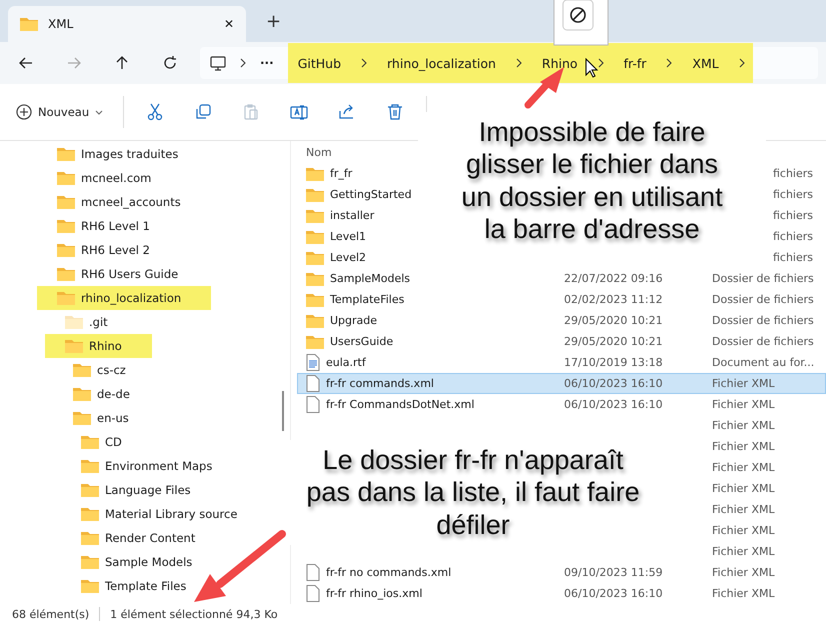  Describe the element at coordinates (274, 21) in the screenshot. I see `new-tab-button: +` at that location.